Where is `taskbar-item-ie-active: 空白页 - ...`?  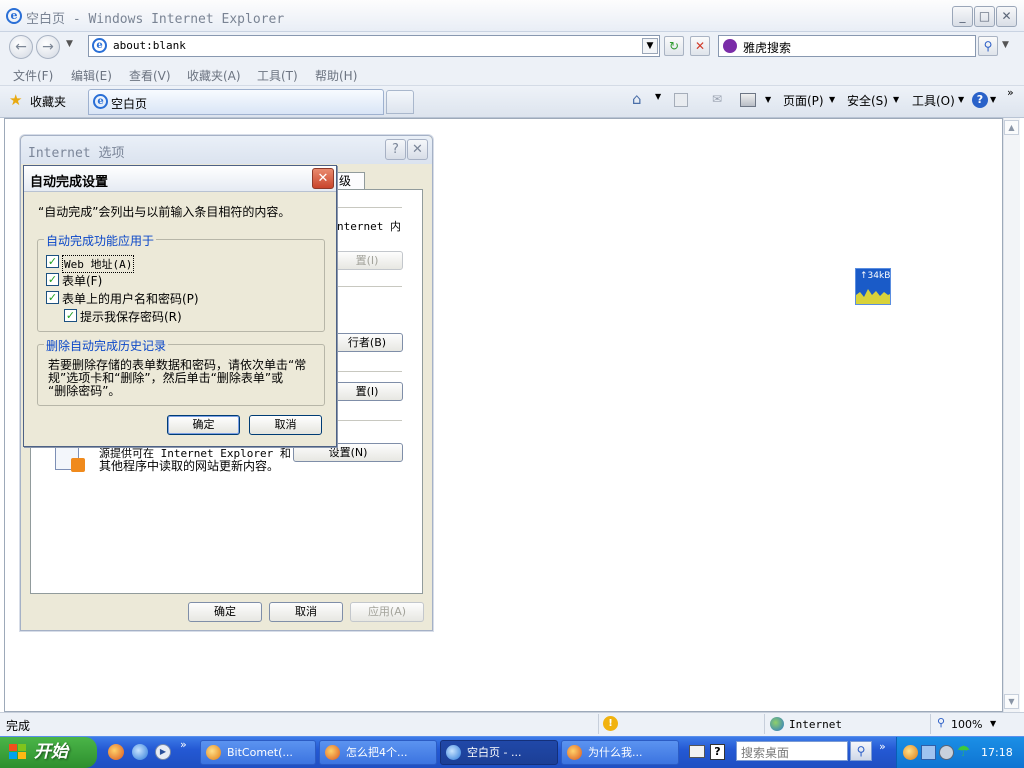 taskbar-item-ie-active: 空白页 - ... is located at coordinates (499, 752).